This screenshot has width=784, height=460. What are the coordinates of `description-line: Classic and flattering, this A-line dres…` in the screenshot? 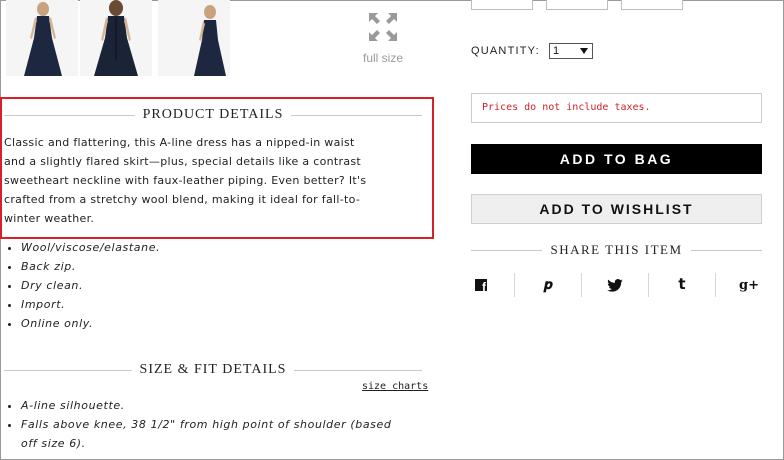 It's located at (179, 142).